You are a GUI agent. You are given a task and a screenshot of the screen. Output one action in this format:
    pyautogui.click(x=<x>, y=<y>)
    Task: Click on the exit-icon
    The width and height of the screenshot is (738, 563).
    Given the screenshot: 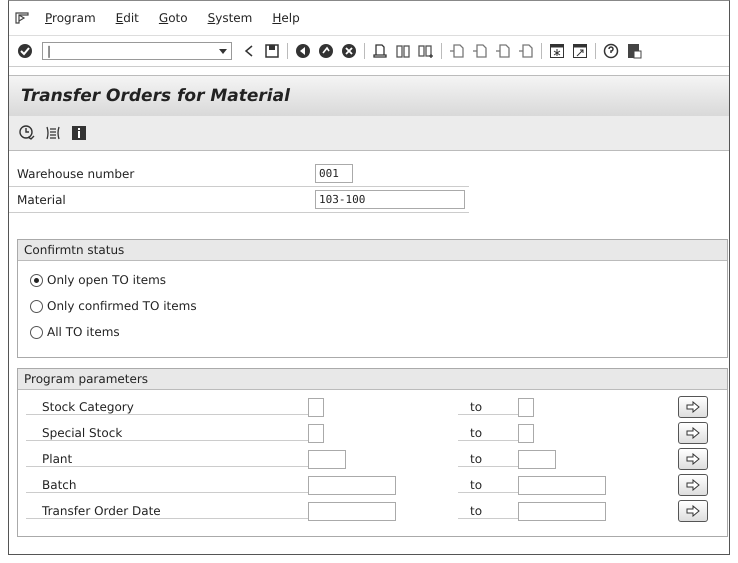 What is the action you would take?
    pyautogui.click(x=326, y=51)
    